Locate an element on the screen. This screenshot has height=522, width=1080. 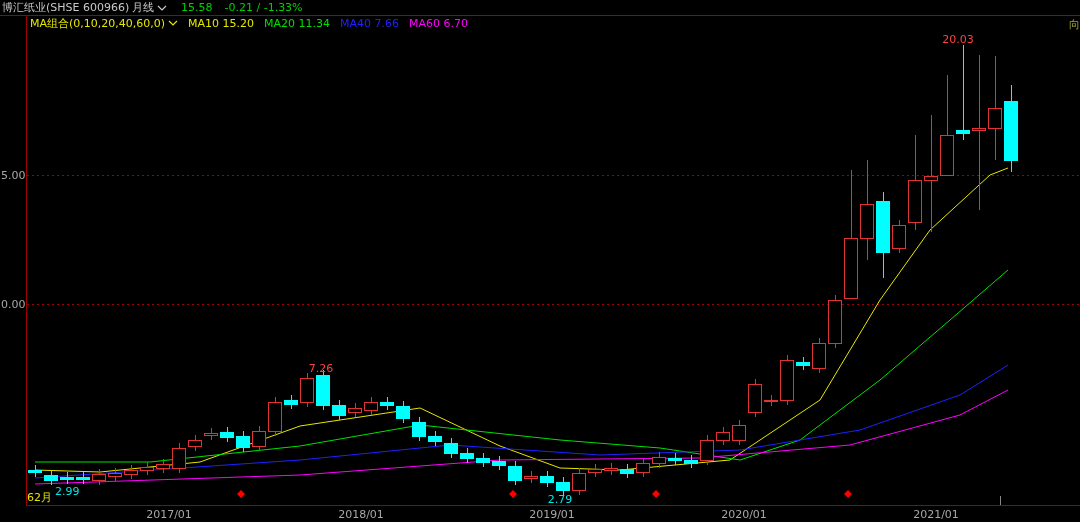
price-label: 2.99 is located at coordinates (67, 491).